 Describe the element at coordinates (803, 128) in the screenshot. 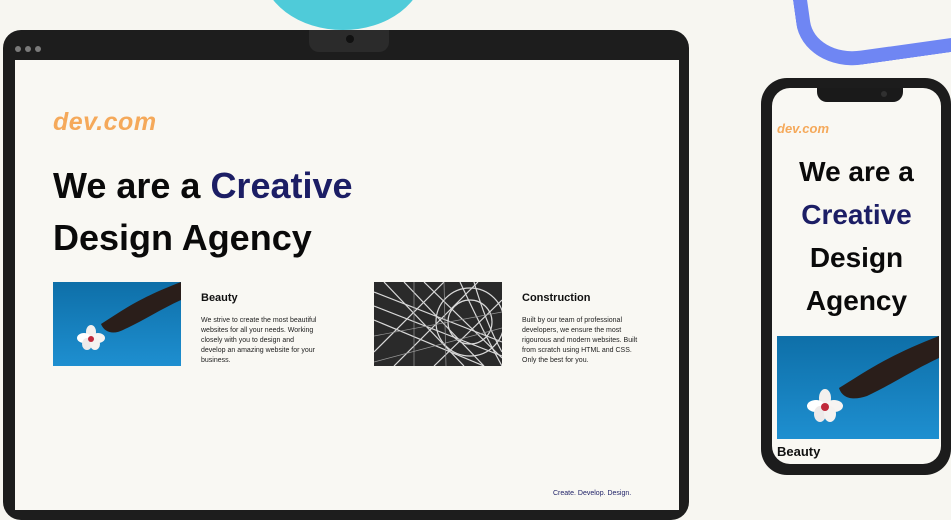

I see `phone-logo: dev.com` at that location.